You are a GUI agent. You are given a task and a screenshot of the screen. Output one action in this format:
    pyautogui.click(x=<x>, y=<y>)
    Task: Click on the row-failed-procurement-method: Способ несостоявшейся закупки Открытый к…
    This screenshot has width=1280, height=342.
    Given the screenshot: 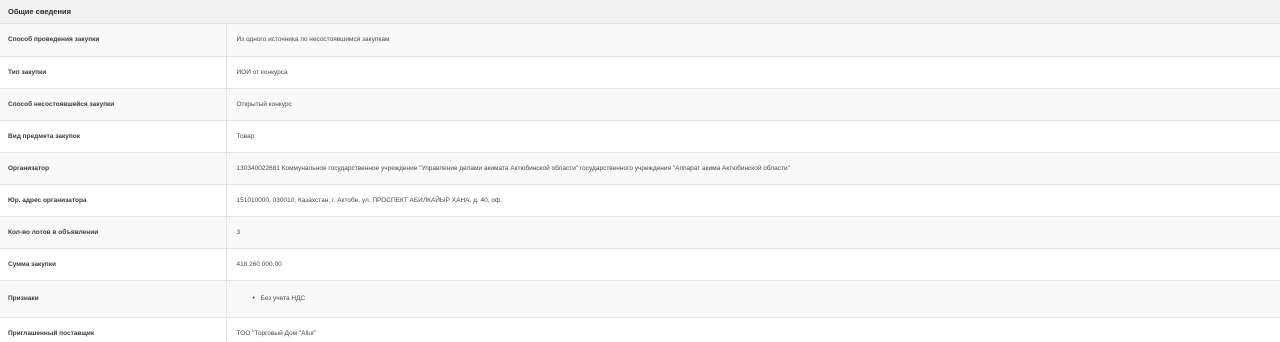 What is the action you would take?
    pyautogui.click(x=640, y=104)
    